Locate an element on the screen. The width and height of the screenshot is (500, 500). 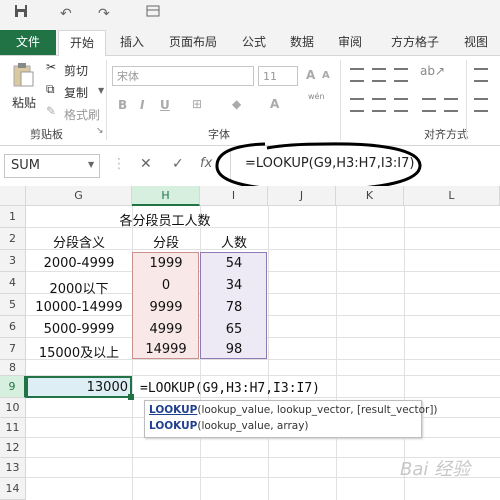
name-box: SUM is located at coordinates (52, 166).